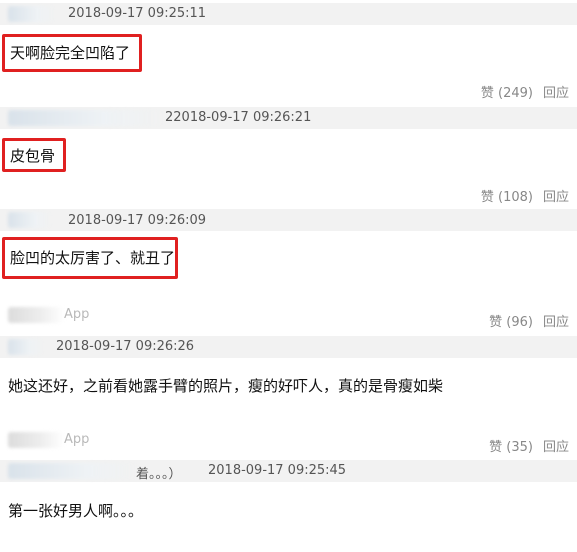  What do you see at coordinates (76, 511) in the screenshot?
I see `comment-text: 第一张好男人啊。。。` at bounding box center [76, 511].